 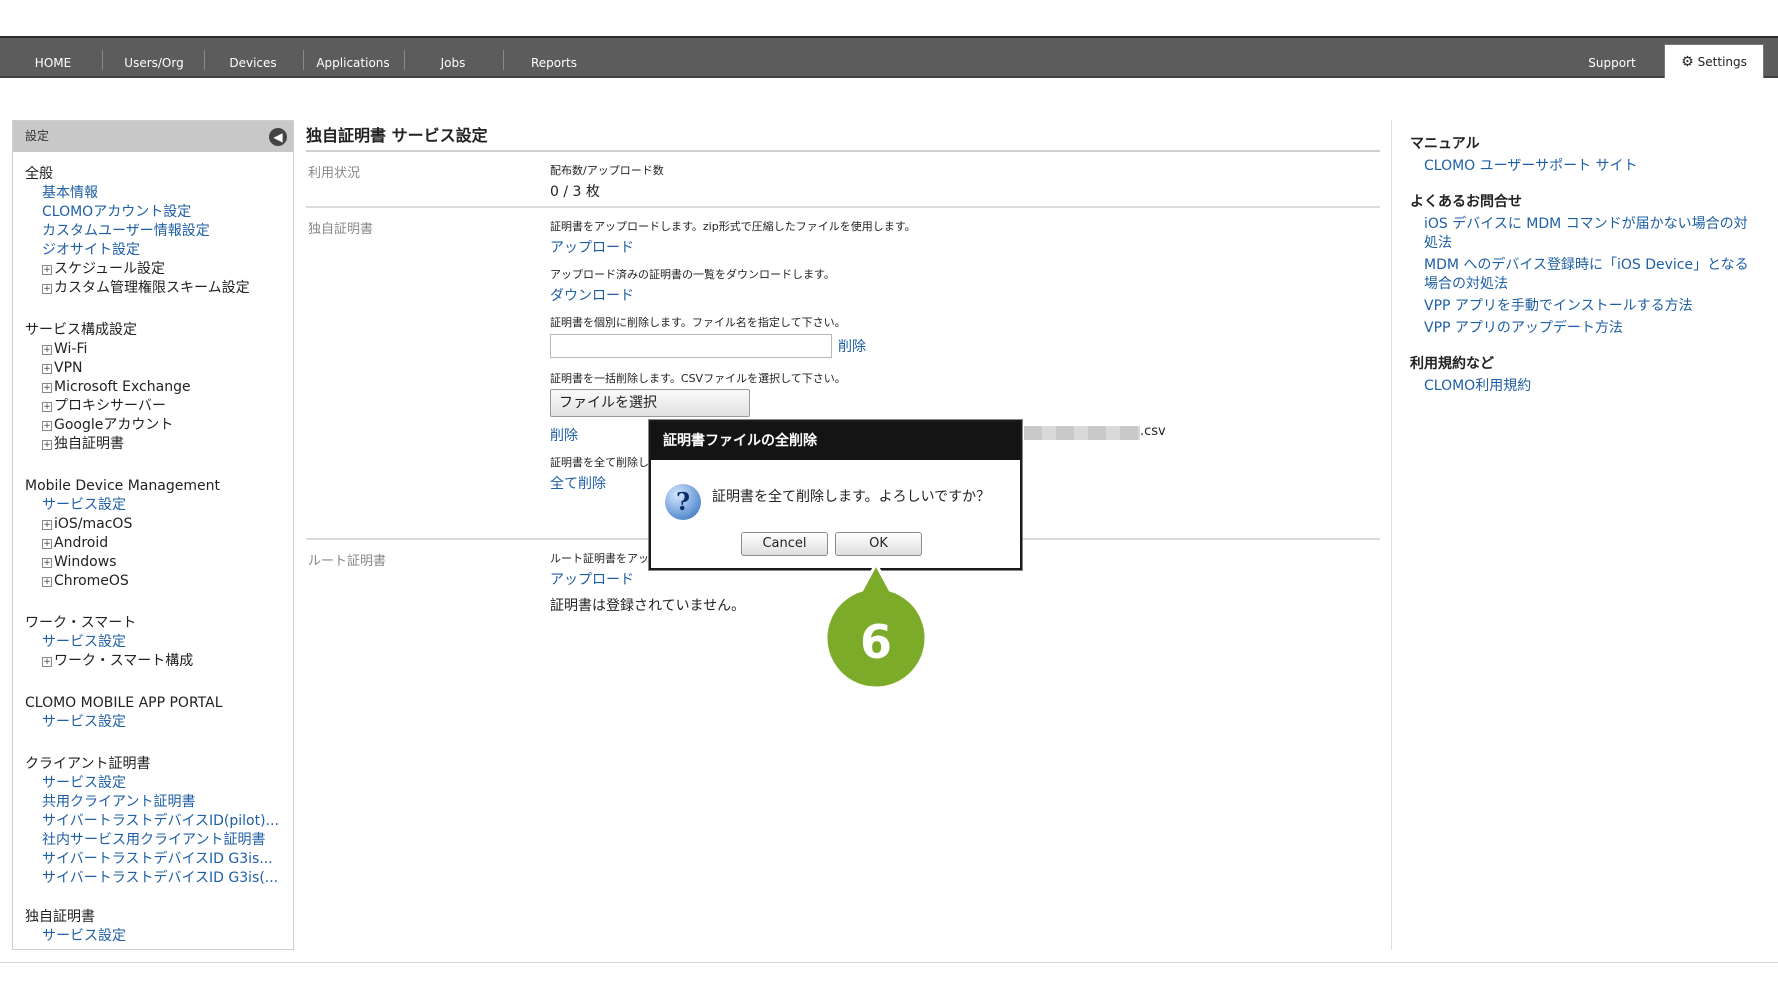 I want to click on sidebar-item-label: カスタム管理権限スキーム設定, so click(x=152, y=288).